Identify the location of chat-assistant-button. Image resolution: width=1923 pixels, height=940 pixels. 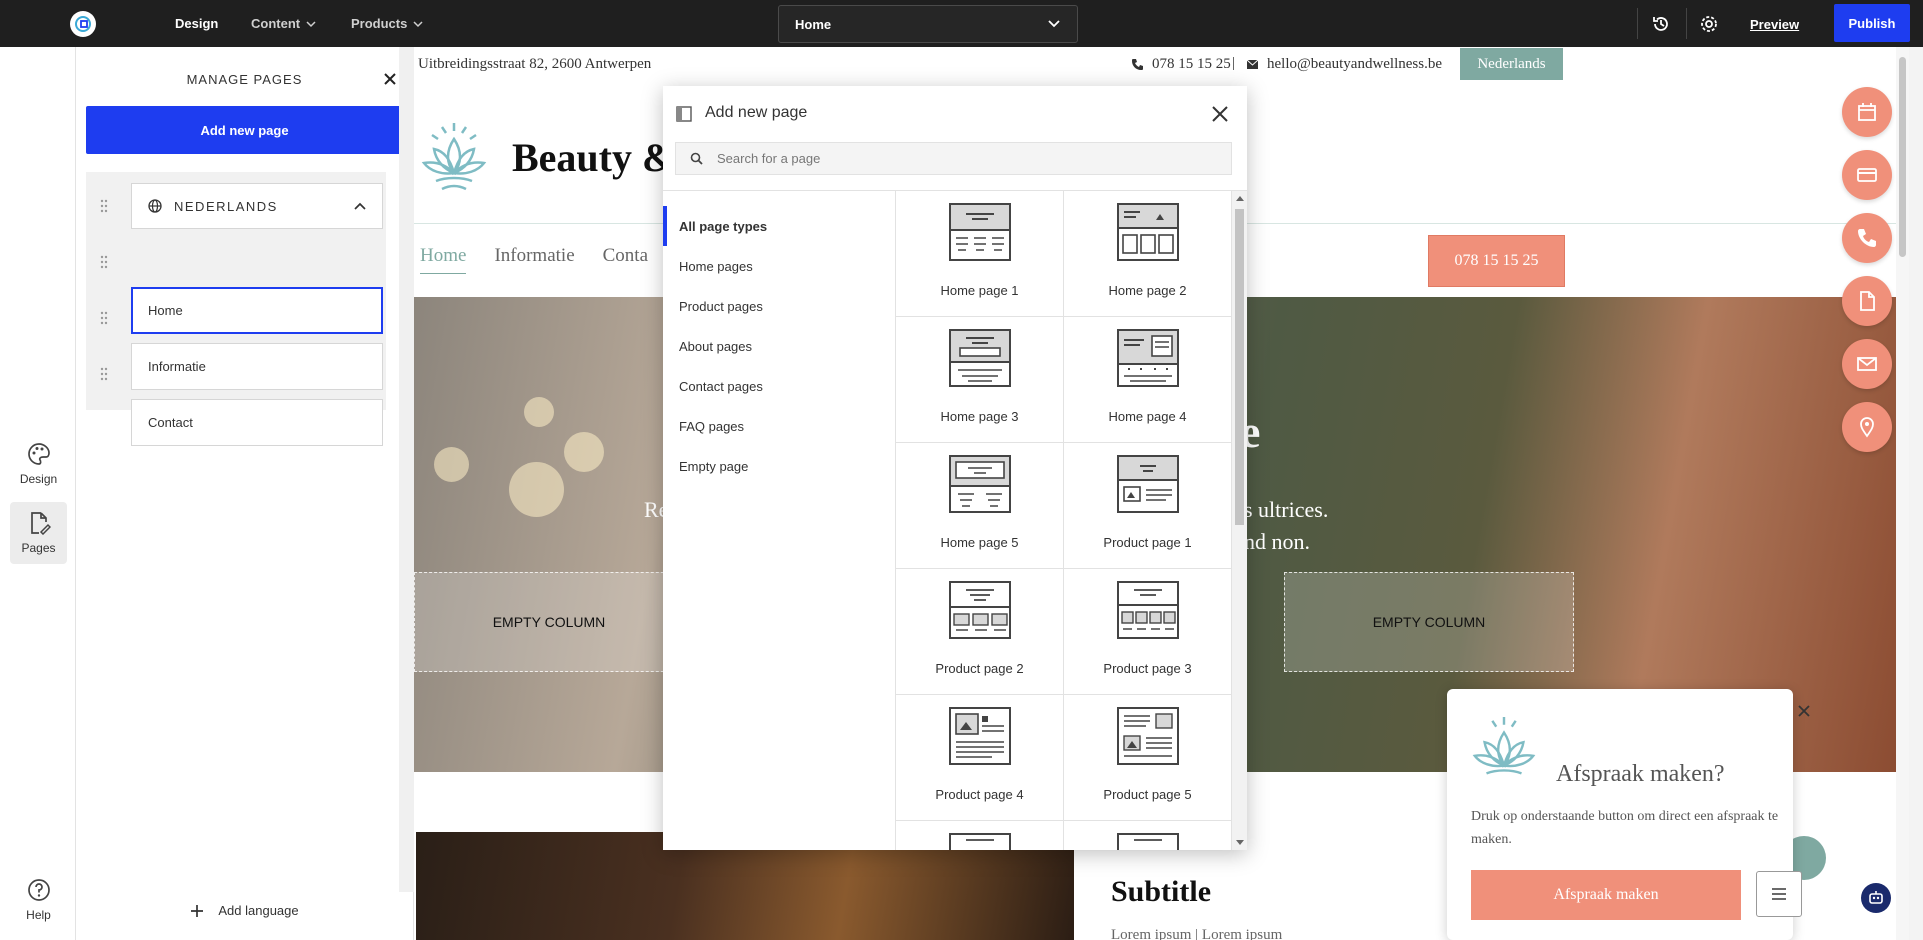
(1876, 898).